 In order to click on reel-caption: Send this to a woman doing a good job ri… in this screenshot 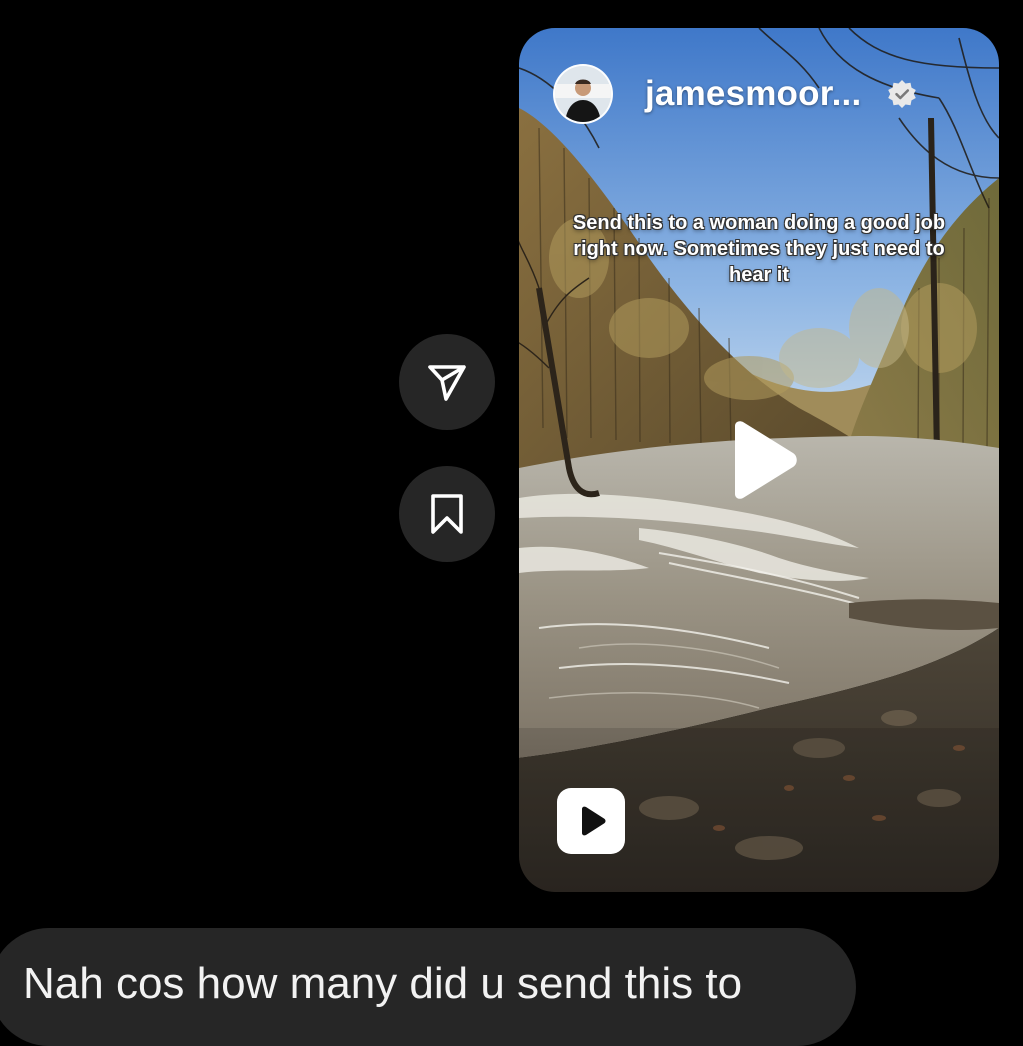, I will do `click(759, 249)`.